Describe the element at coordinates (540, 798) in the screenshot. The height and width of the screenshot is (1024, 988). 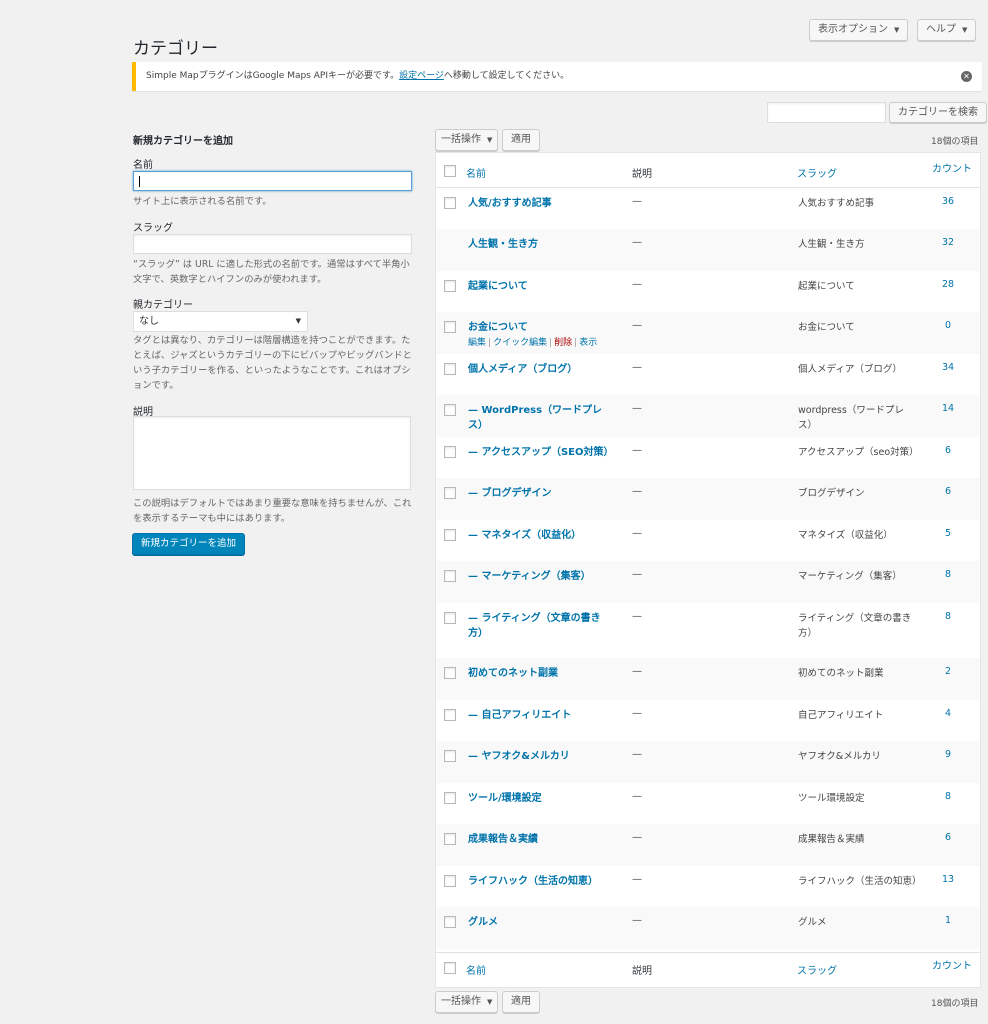
I see `category-name-link: ツール/環境設定` at that location.